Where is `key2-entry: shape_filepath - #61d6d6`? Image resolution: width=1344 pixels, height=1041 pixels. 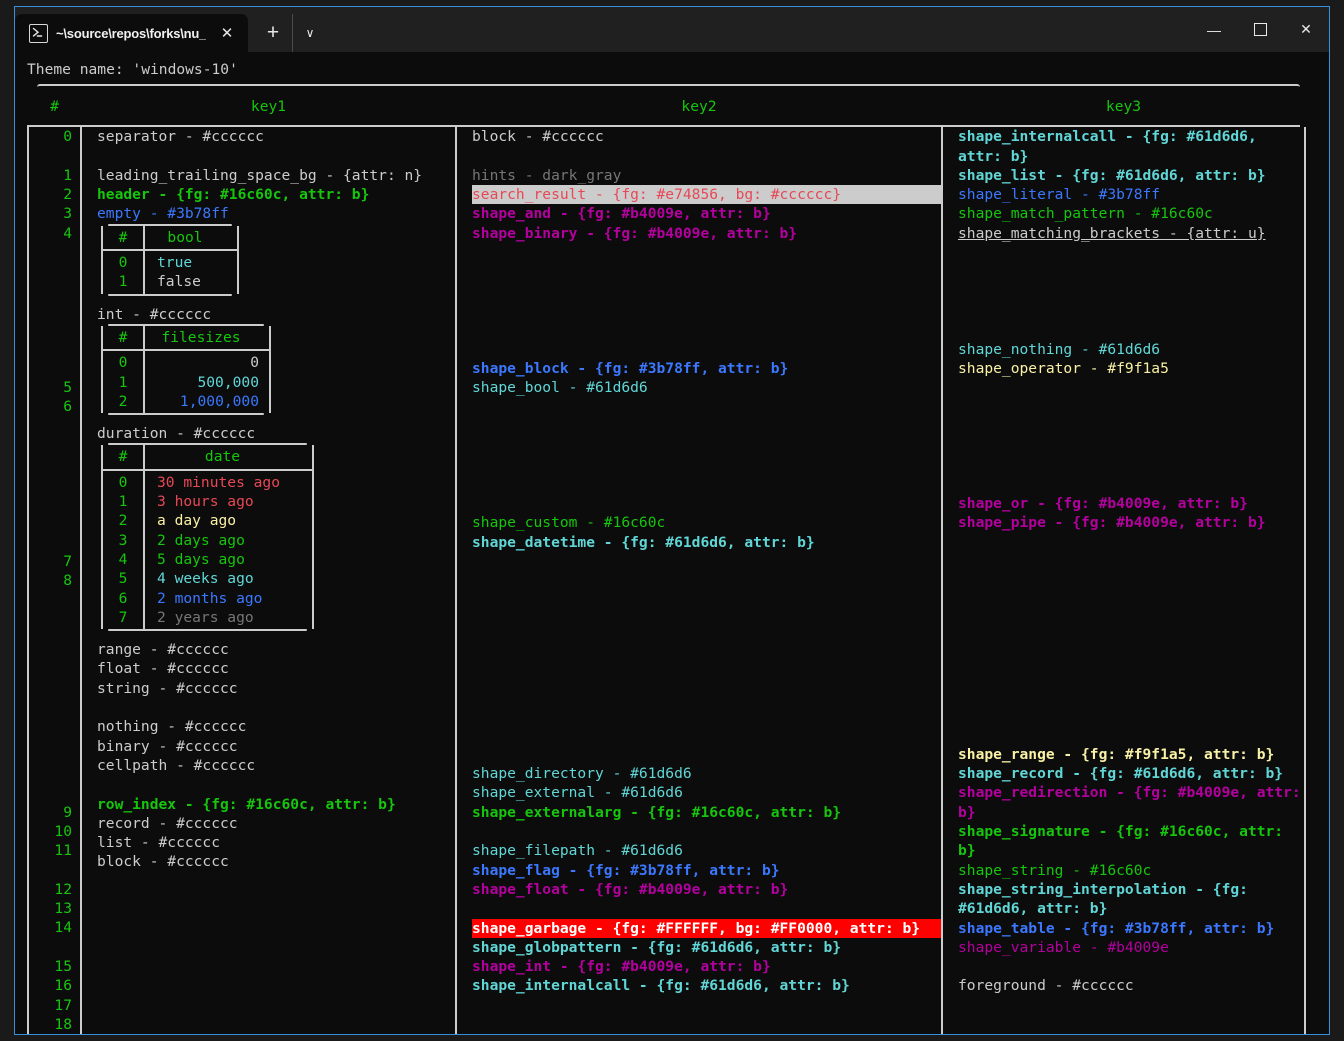 key2-entry: shape_filepath - #61d6d6 is located at coordinates (577, 851).